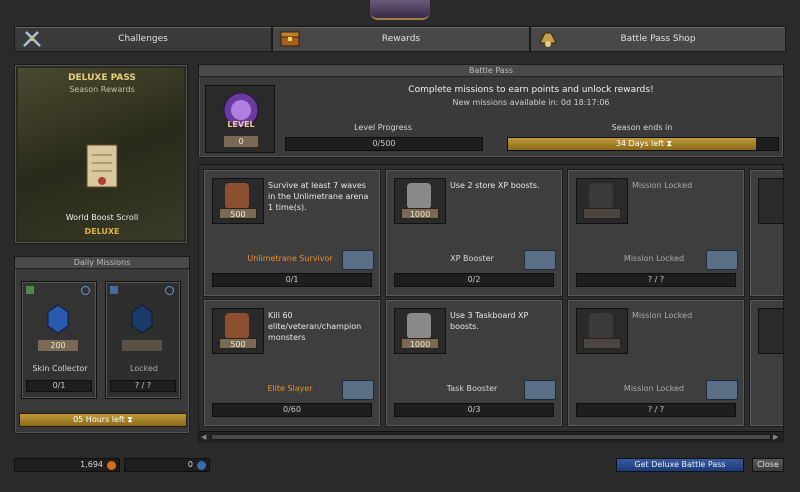 This screenshot has height=492, width=800. I want to click on token-icon, so click(201, 465).